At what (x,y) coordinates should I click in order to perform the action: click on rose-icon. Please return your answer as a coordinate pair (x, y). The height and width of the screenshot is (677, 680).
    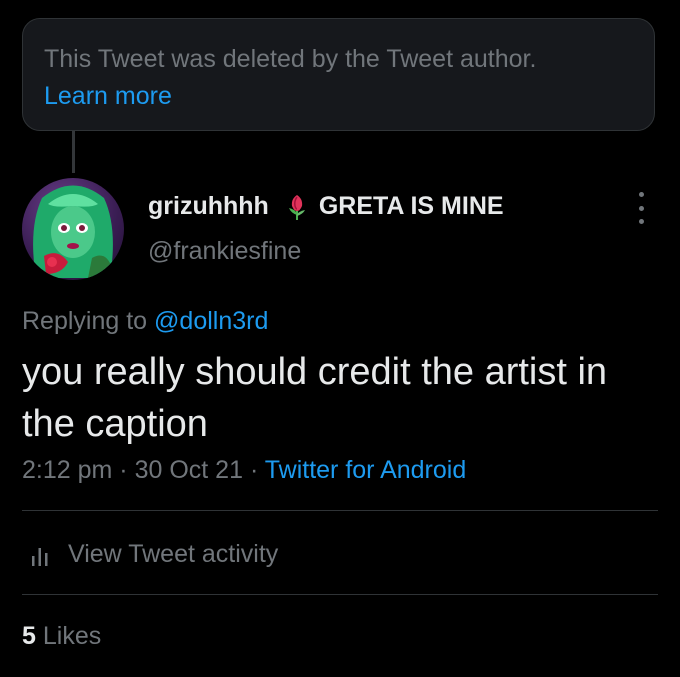
    Looking at the image, I should click on (297, 206).